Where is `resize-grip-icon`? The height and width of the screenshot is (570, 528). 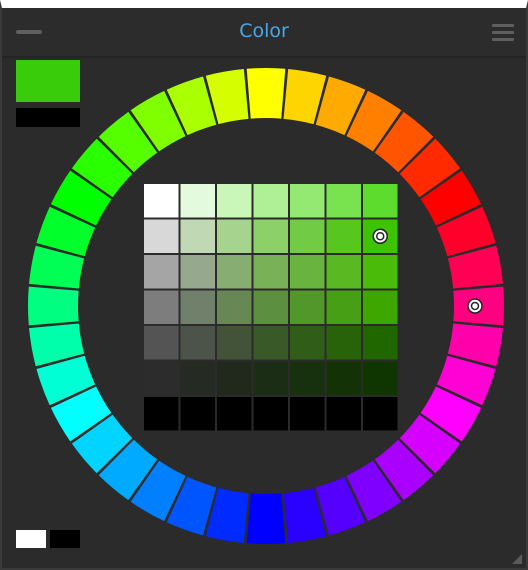
resize-grip-icon is located at coordinates (517, 559).